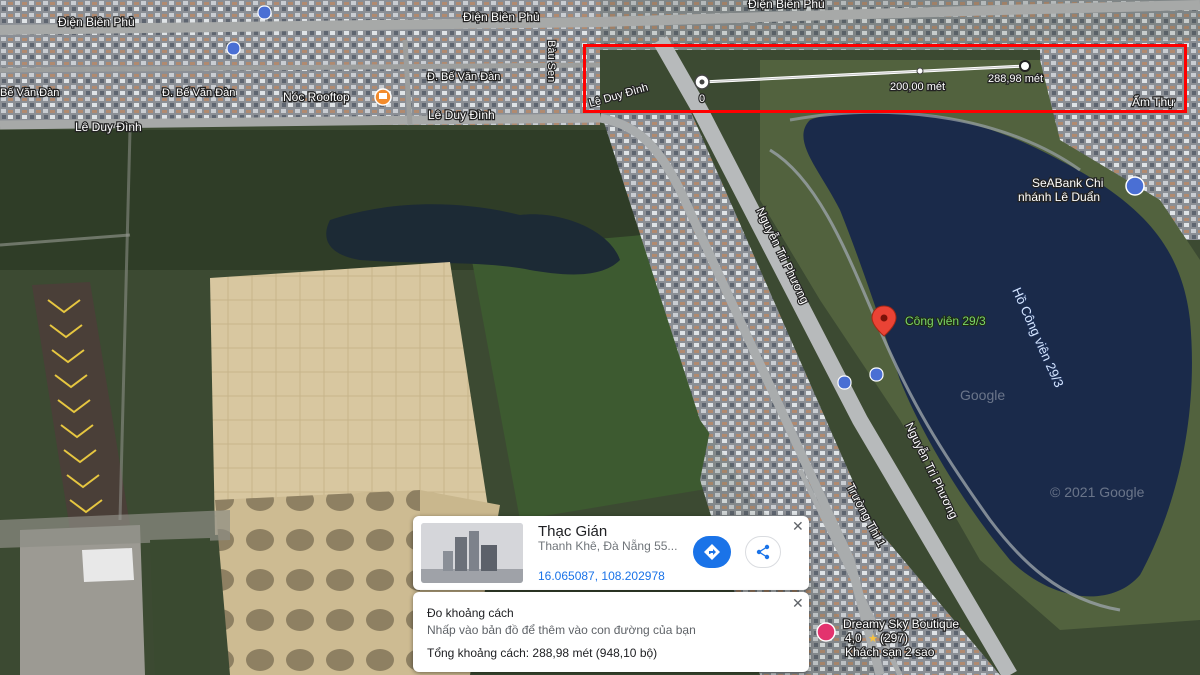 Image resolution: width=1200 pixels, height=675 pixels. I want to click on poi-reviews: (297), so click(894, 638).